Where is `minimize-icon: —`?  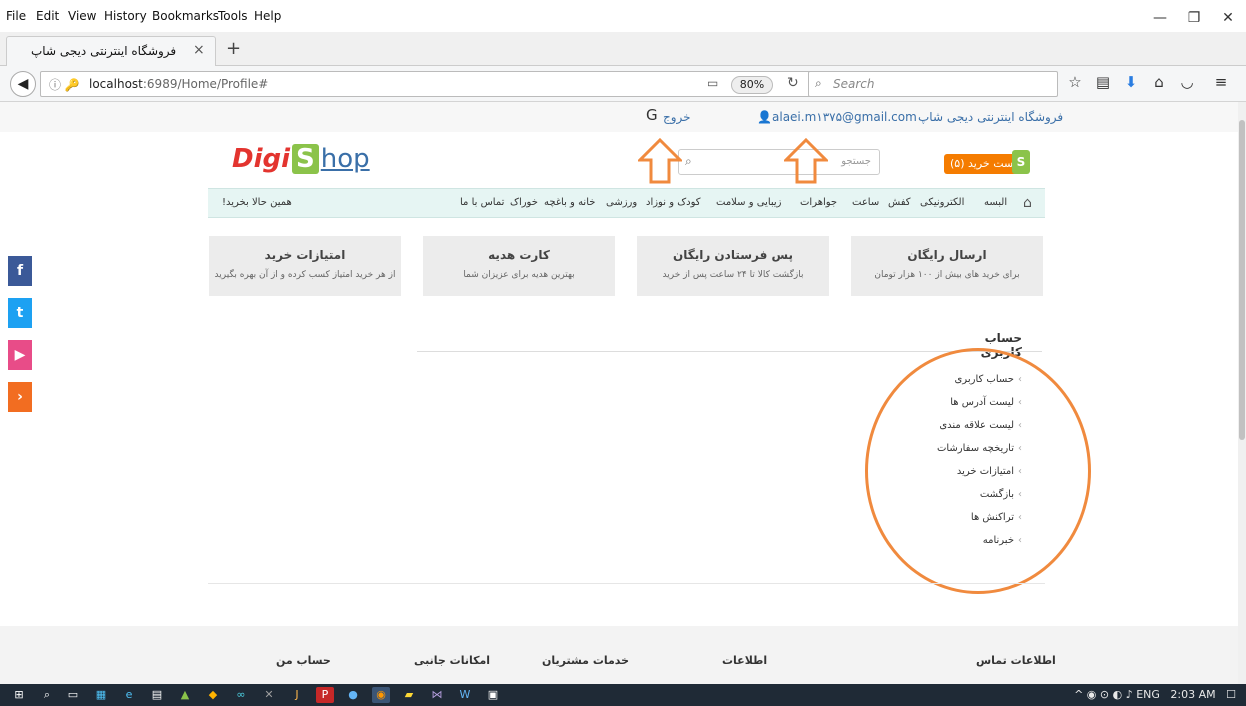
minimize-icon: — is located at coordinates (1160, 18).